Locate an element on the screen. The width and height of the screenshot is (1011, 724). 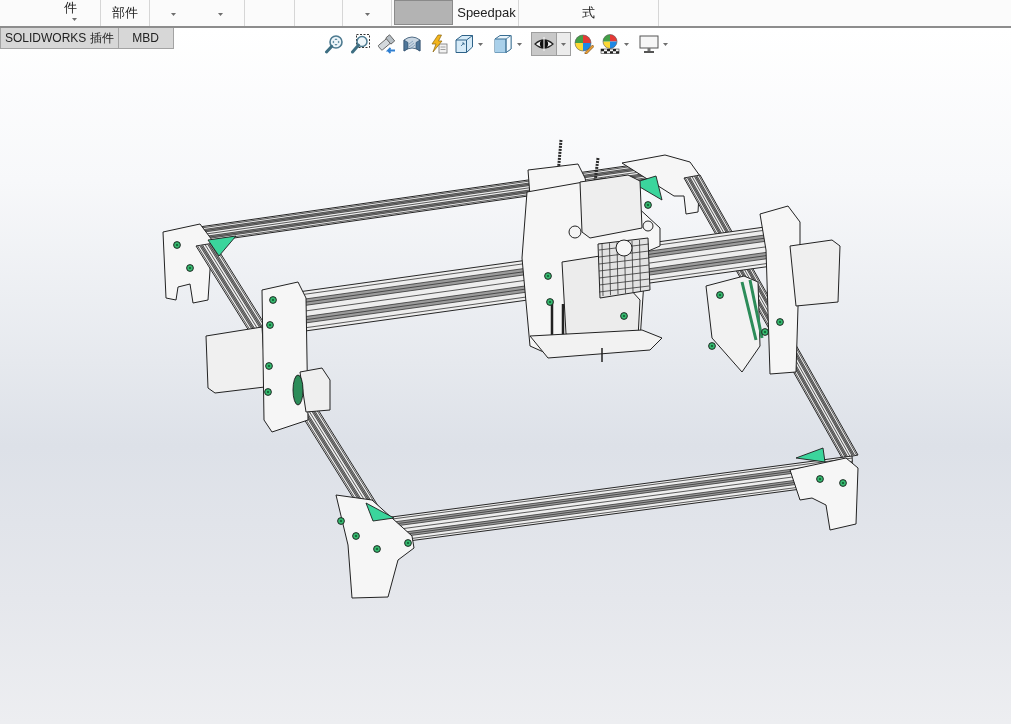
magnifier-box-icon is located at coordinates (359, 44).